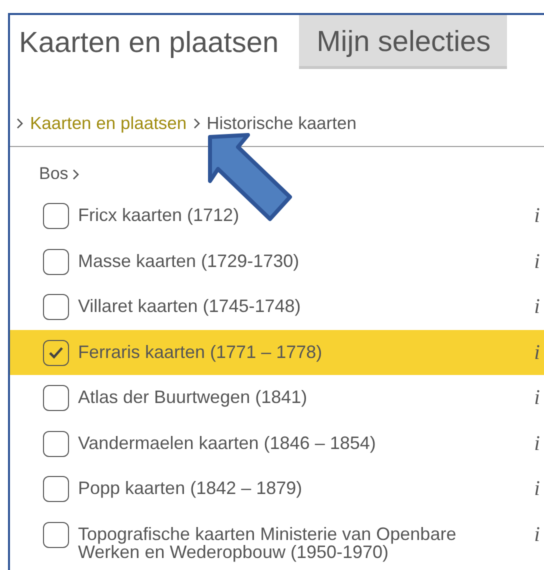  What do you see at coordinates (227, 442) in the screenshot?
I see `layer-label: Vandermaelen kaarten (1846 – 1854)` at bounding box center [227, 442].